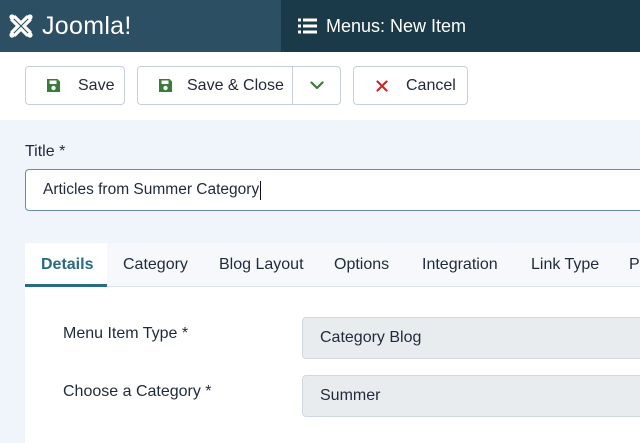 The height and width of the screenshot is (443, 640). Describe the element at coordinates (137, 391) in the screenshot. I see `category-label: Choose a Category *` at that location.